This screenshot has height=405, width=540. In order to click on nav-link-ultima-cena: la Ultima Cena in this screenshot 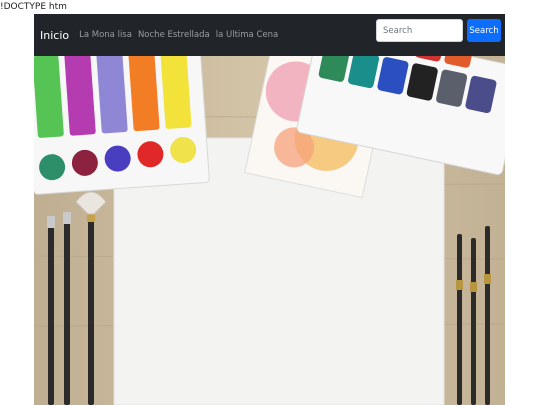, I will do `click(247, 35)`.